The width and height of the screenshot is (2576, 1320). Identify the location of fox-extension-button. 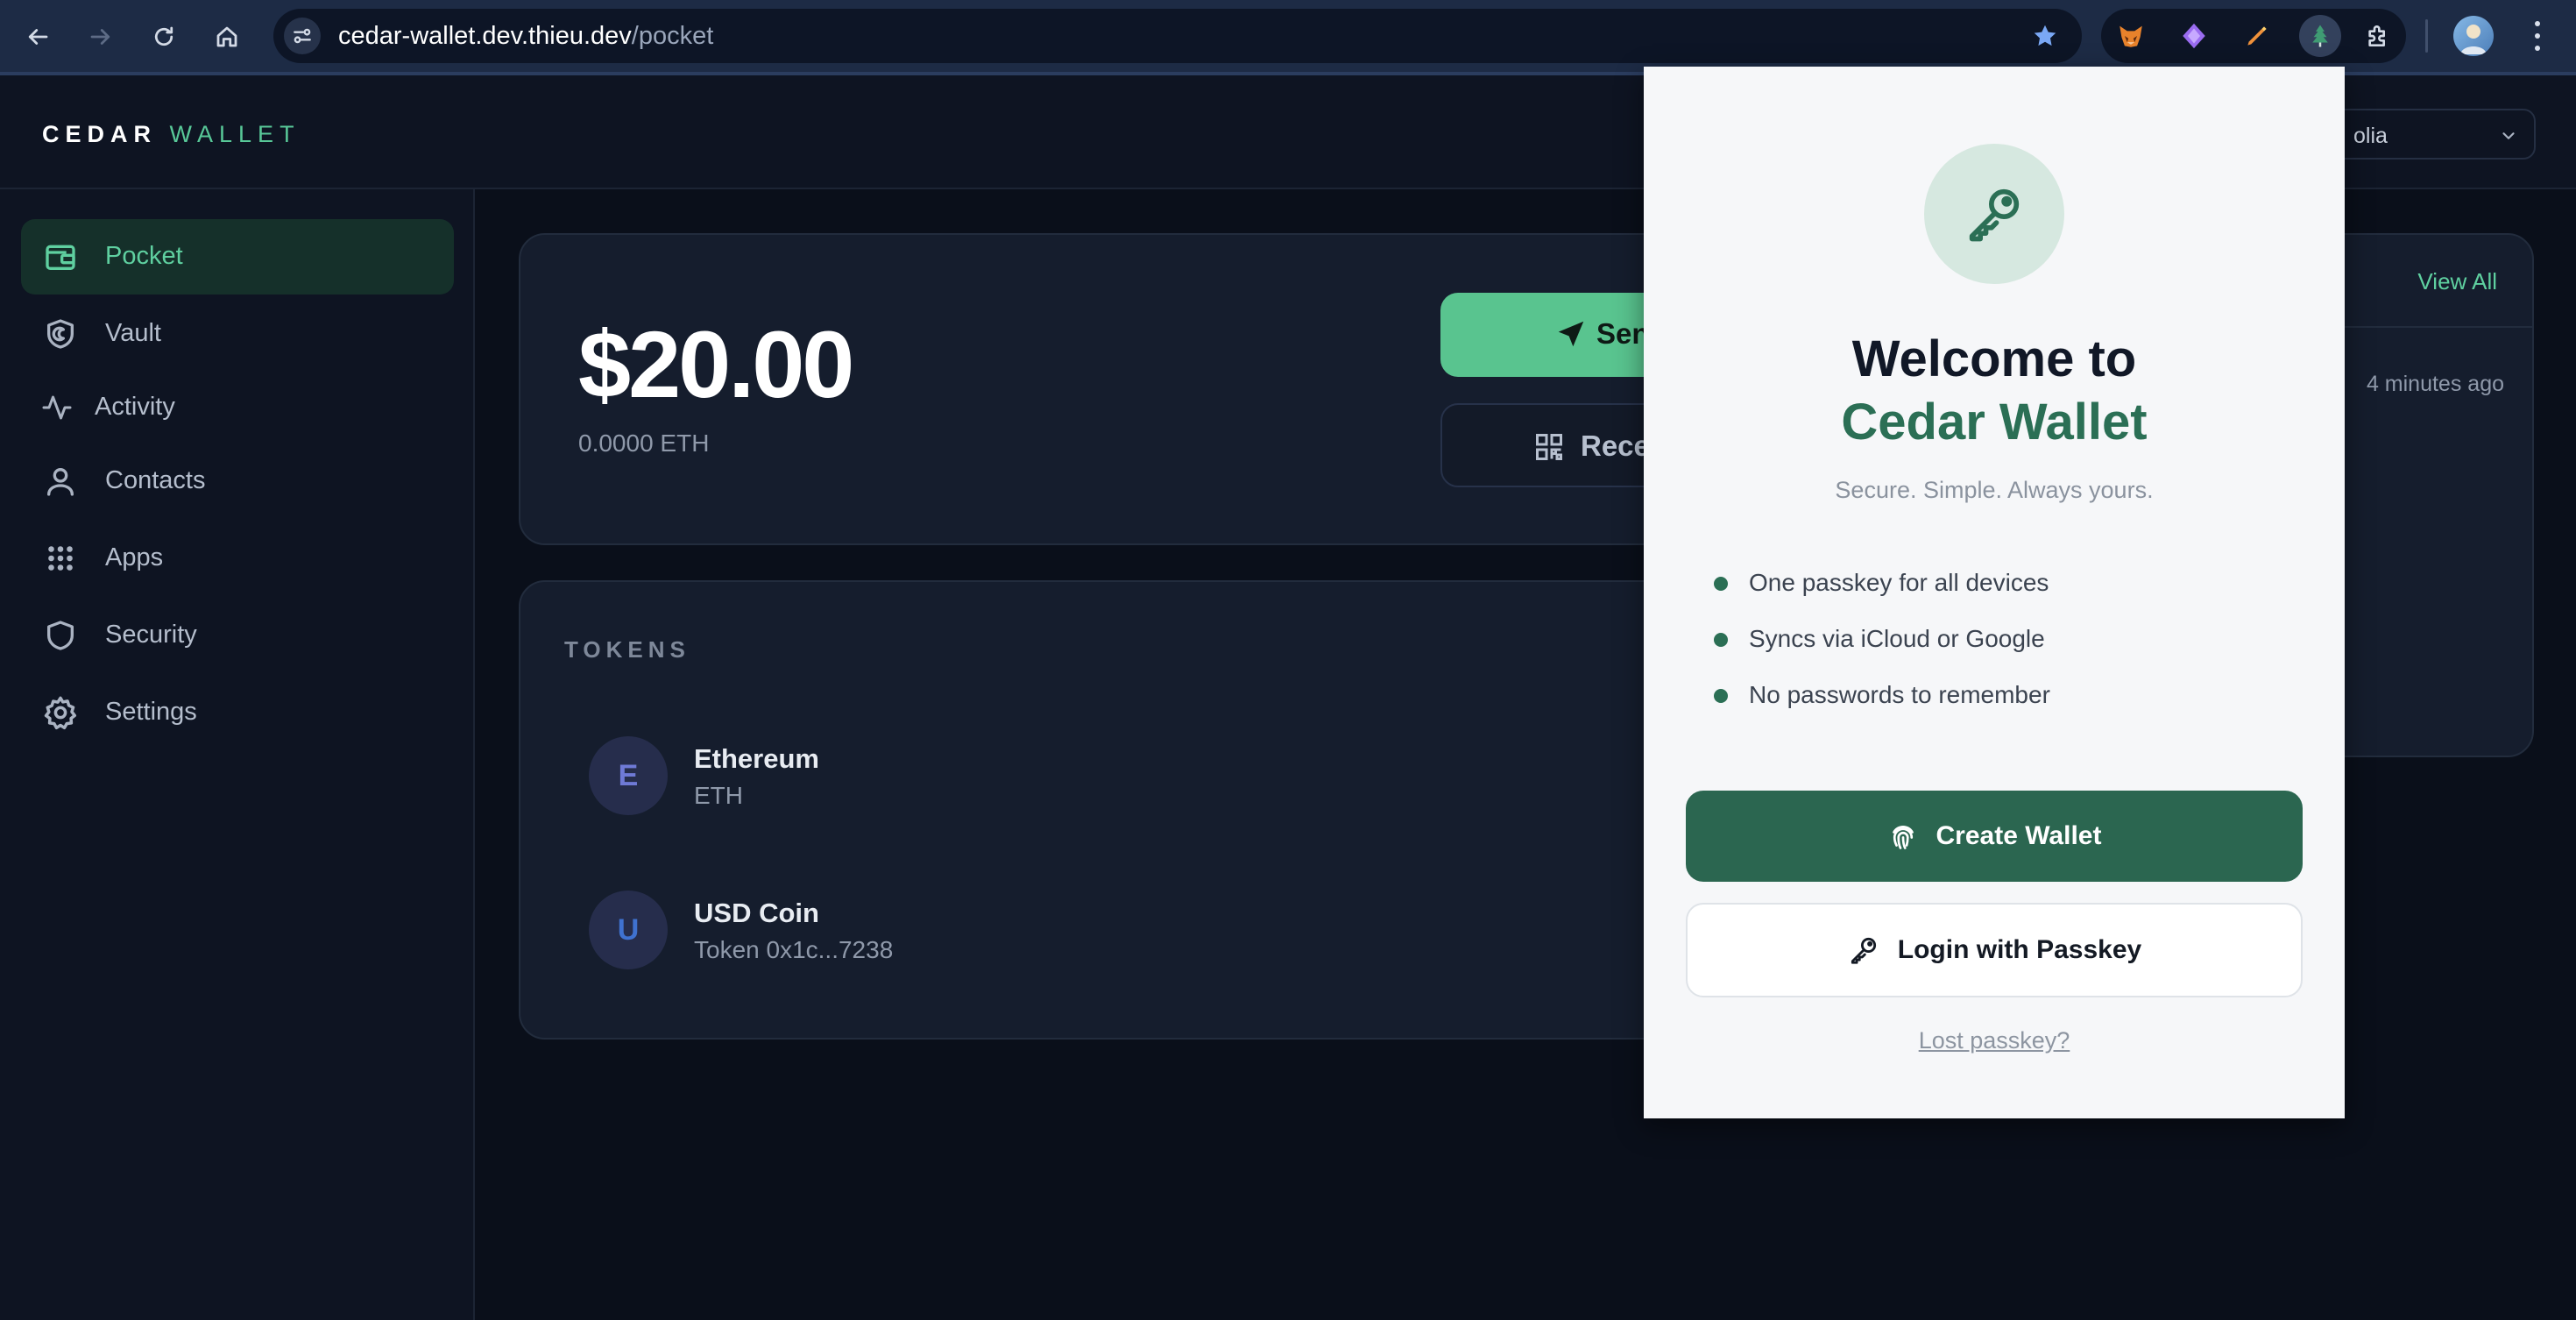
(2131, 36).